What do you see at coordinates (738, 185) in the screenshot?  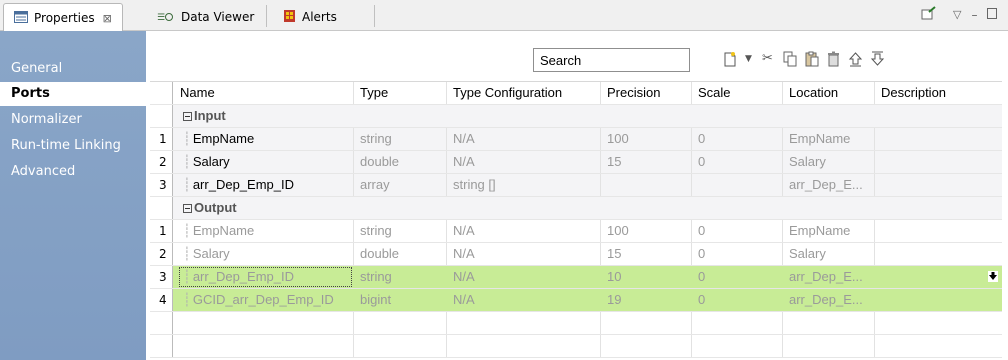 I see `port-scale` at bounding box center [738, 185].